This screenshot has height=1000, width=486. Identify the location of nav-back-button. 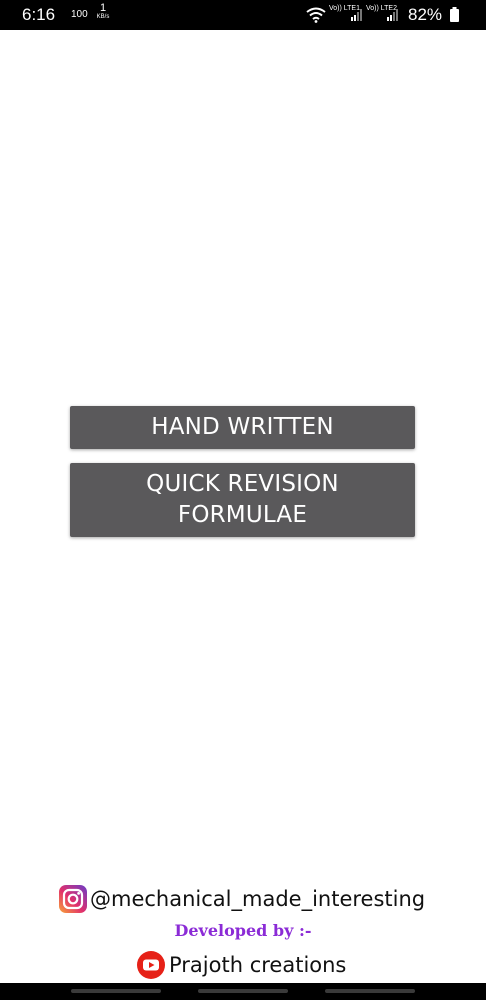
(116, 991).